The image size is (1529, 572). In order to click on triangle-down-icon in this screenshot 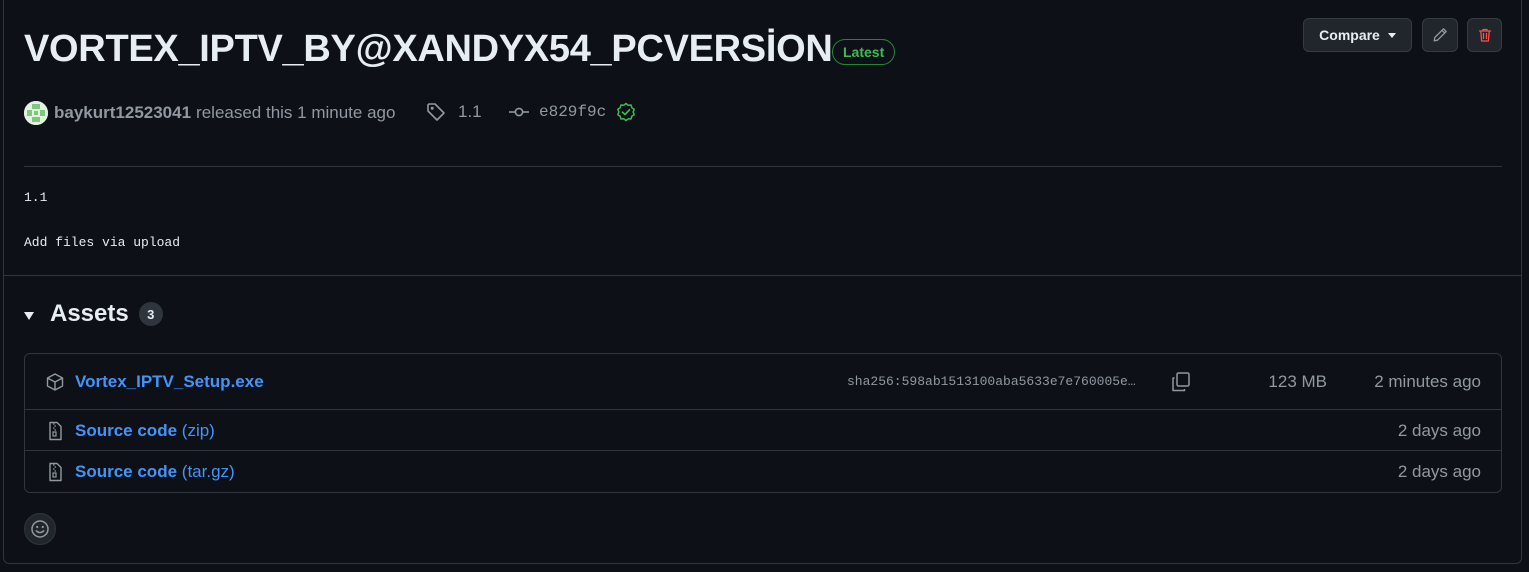, I will do `click(29, 316)`.